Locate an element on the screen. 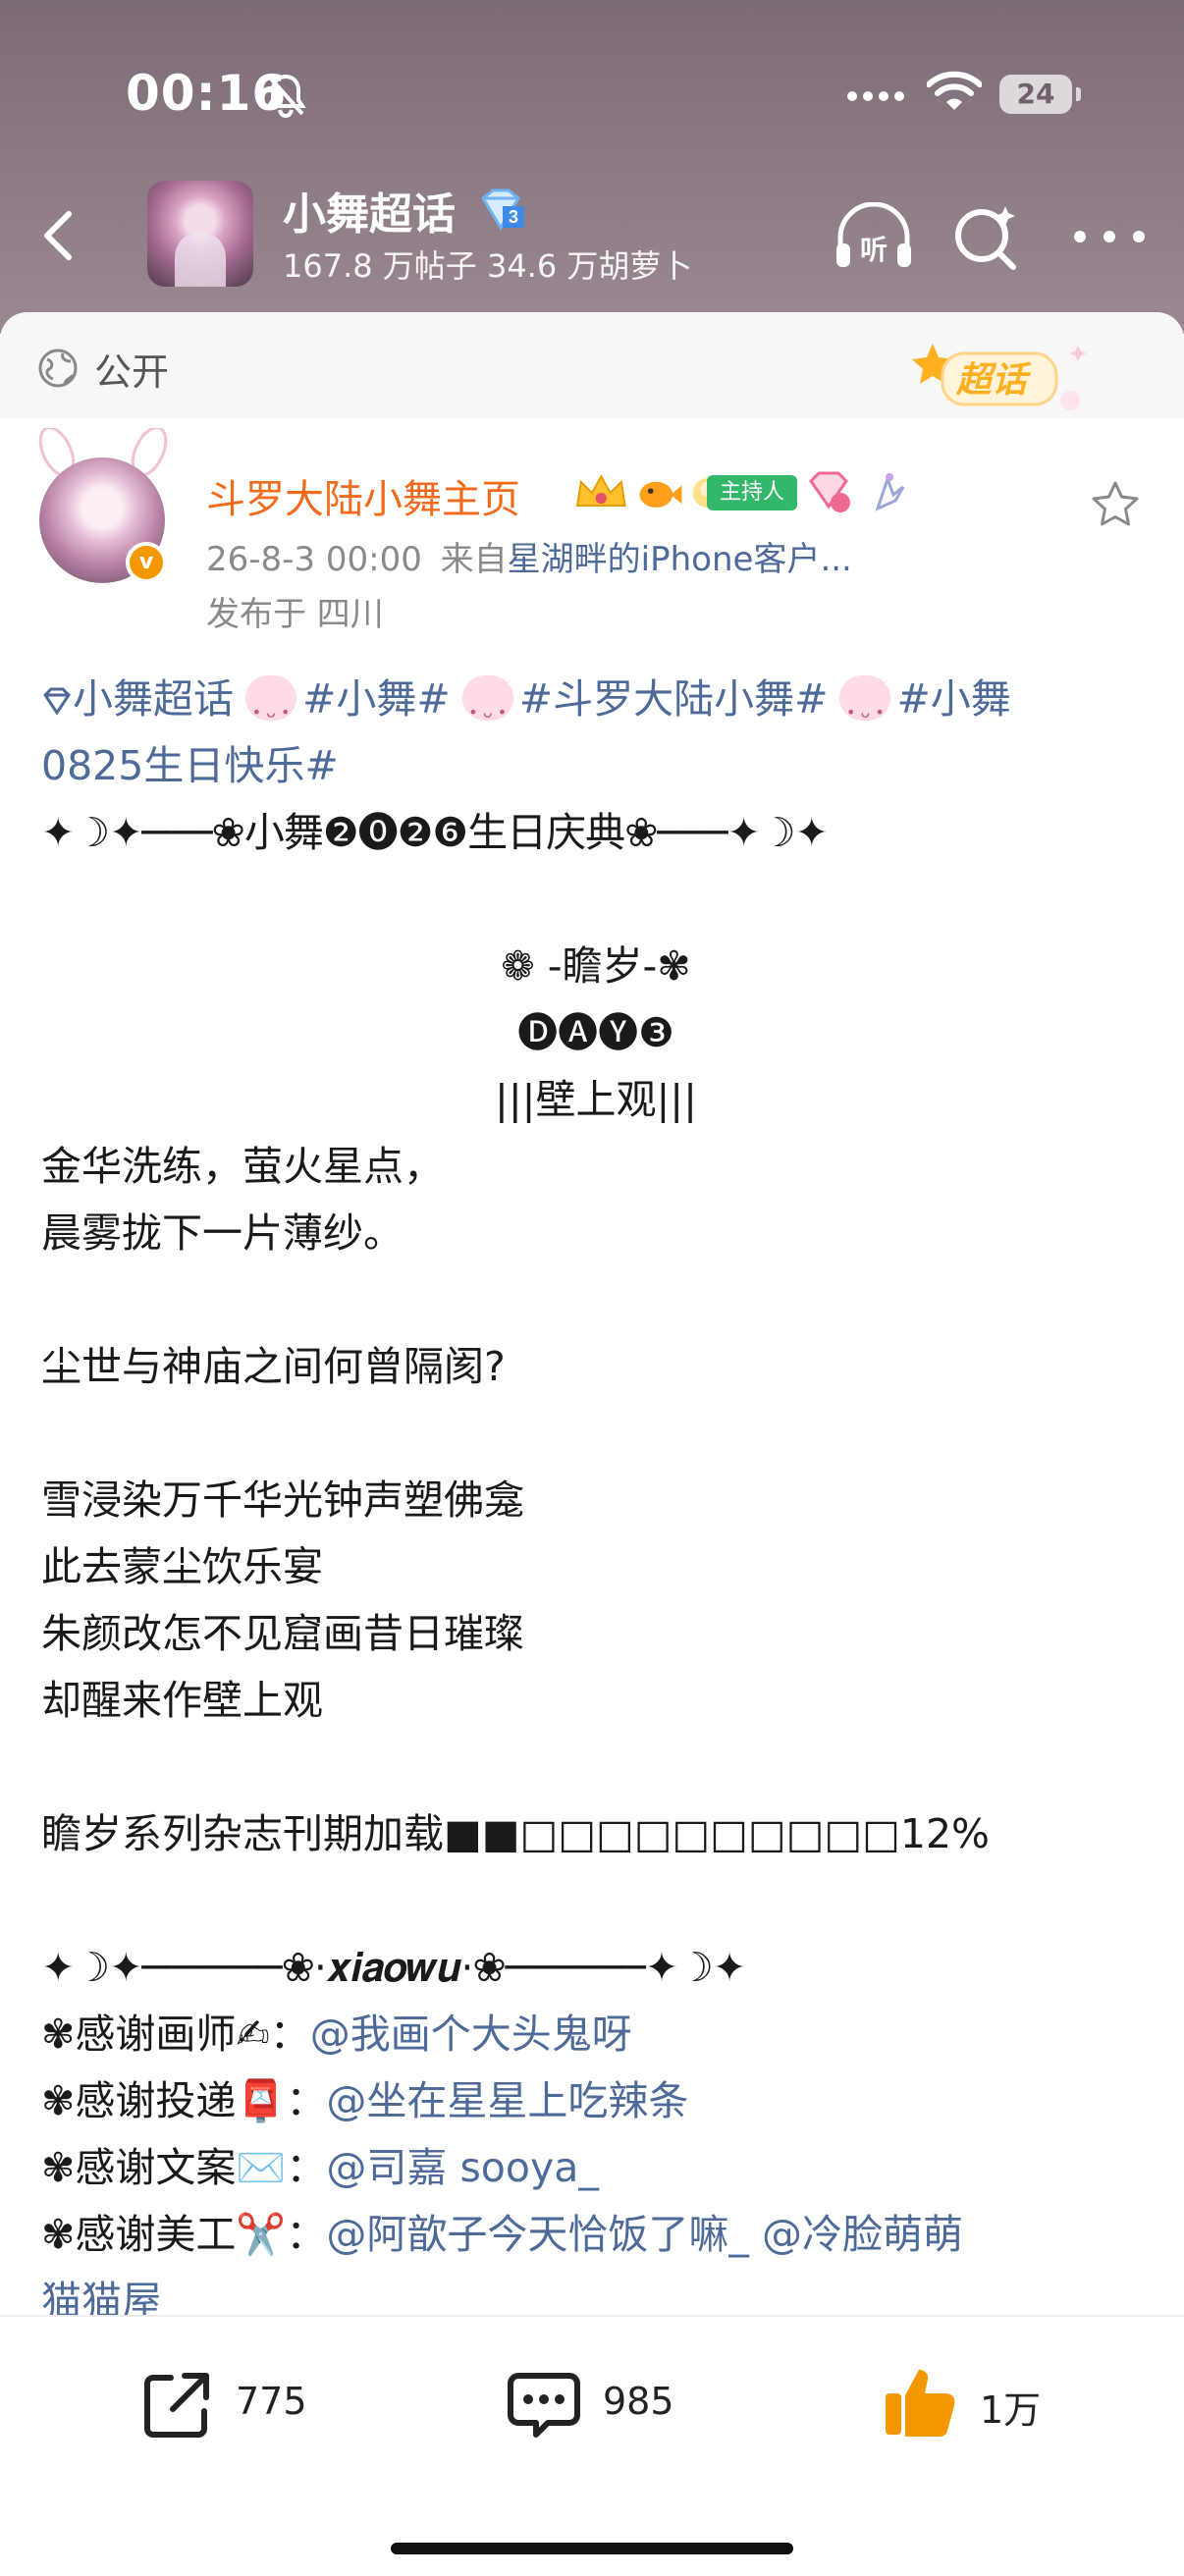 The image size is (1184, 2576). listen-headphones-icon: 听 is located at coordinates (874, 236).